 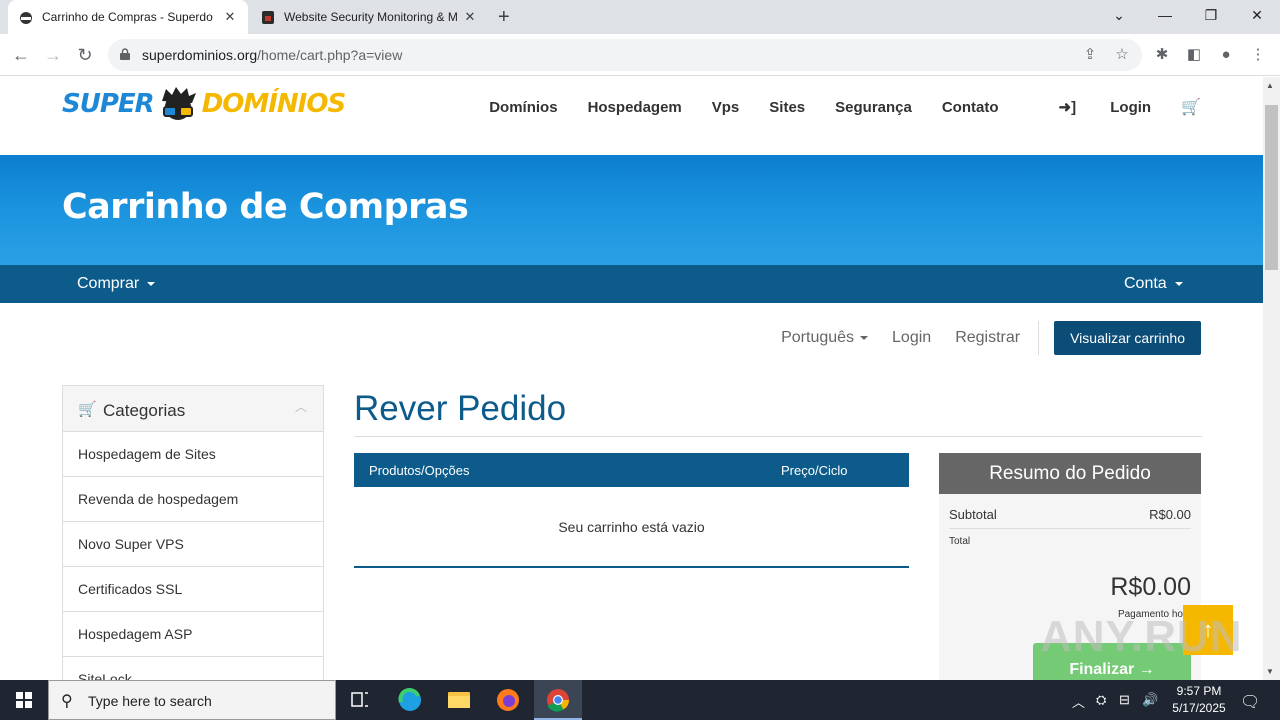 I want to click on menu-kebab-icon: ⋮, so click(x=1258, y=55).